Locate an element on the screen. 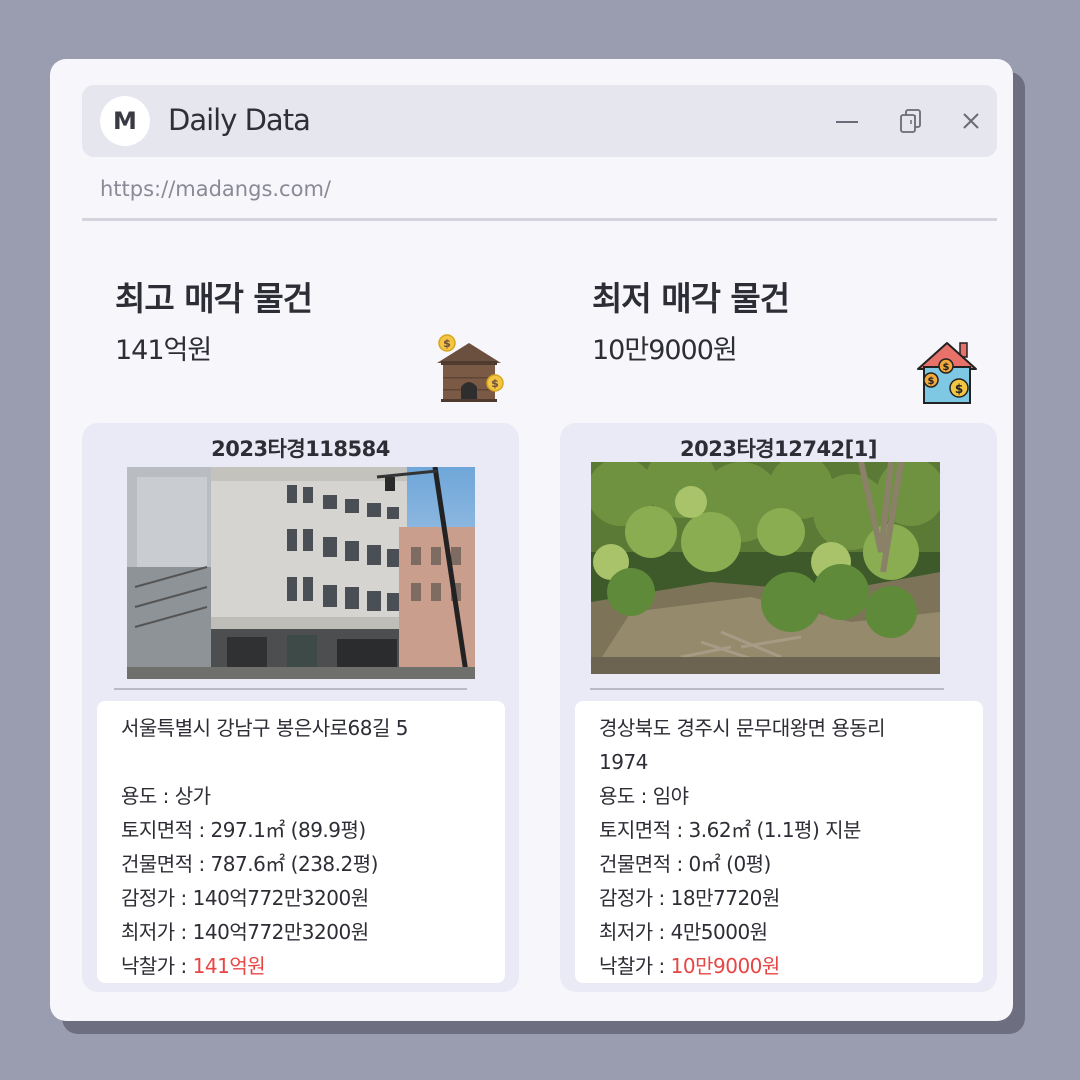  appraisal-price: 감정가 : 18만7720원 is located at coordinates (689, 898).